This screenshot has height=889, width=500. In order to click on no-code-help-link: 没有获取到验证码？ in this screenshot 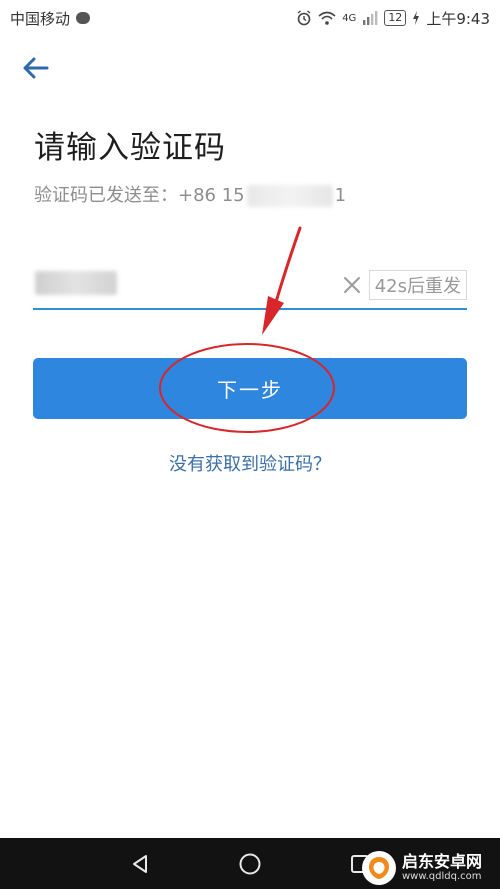, I will do `click(250, 463)`.